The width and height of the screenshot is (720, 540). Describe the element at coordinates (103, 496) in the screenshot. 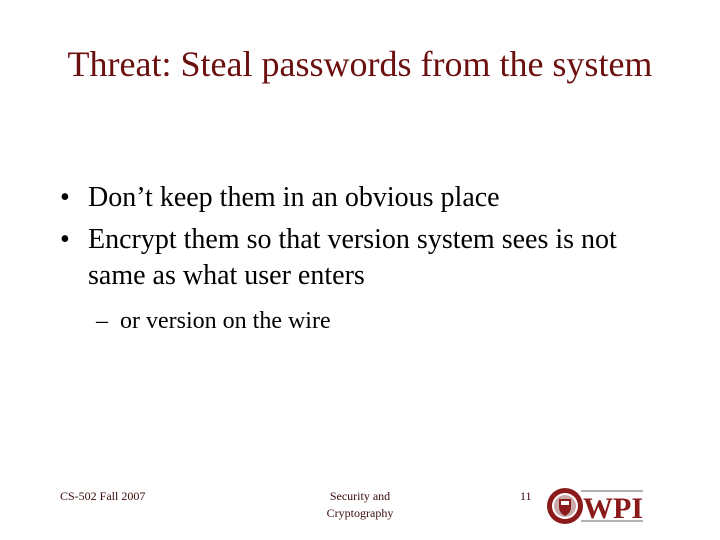

I see `footer-course: CS-502 Fall 2007` at that location.